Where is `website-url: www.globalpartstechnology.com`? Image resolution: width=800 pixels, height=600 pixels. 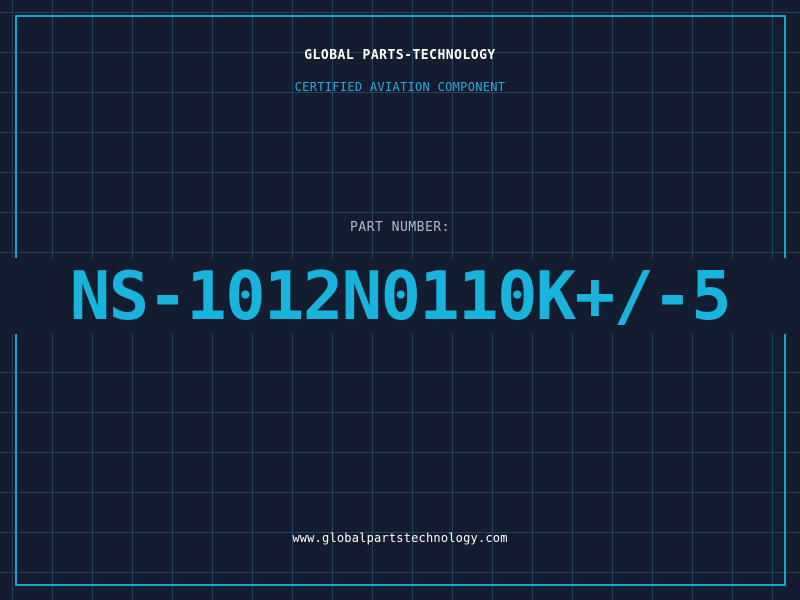 website-url: www.globalpartstechnology.com is located at coordinates (400, 538).